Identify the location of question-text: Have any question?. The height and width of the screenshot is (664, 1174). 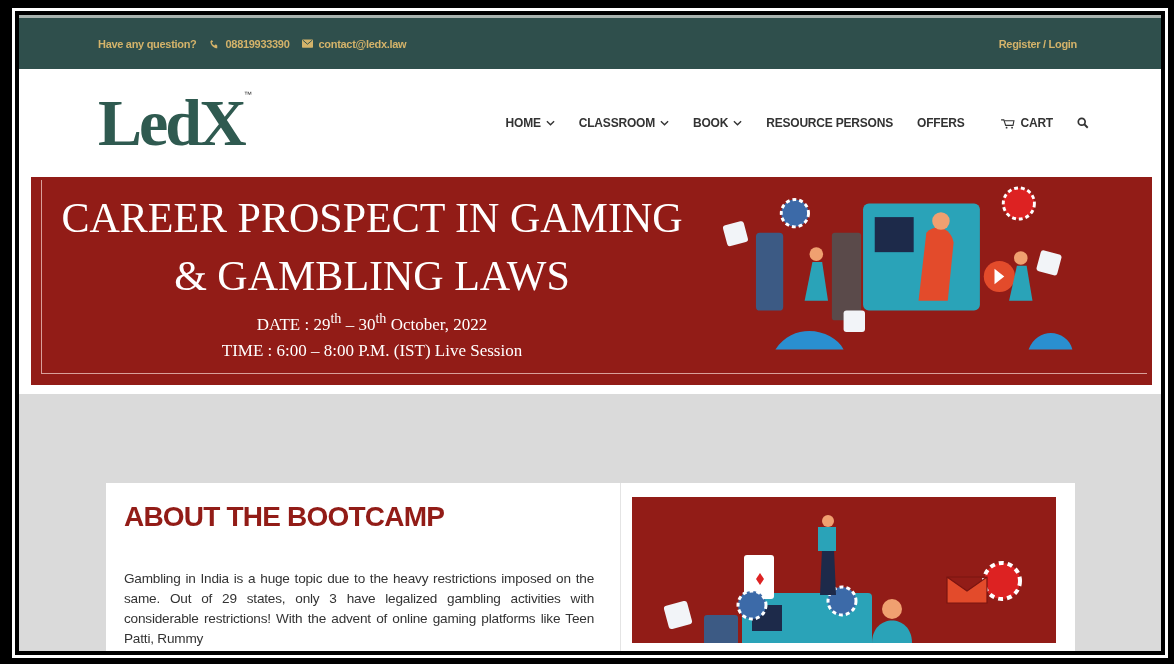
(147, 43).